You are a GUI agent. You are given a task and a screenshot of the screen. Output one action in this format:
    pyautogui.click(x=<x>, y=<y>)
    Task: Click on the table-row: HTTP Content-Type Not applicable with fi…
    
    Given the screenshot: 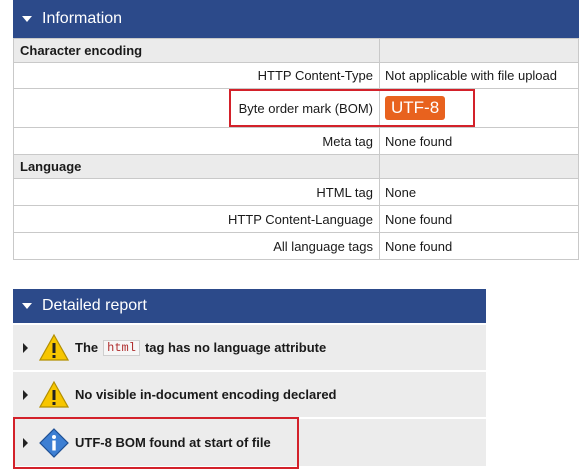 What is the action you would take?
    pyautogui.click(x=296, y=75)
    